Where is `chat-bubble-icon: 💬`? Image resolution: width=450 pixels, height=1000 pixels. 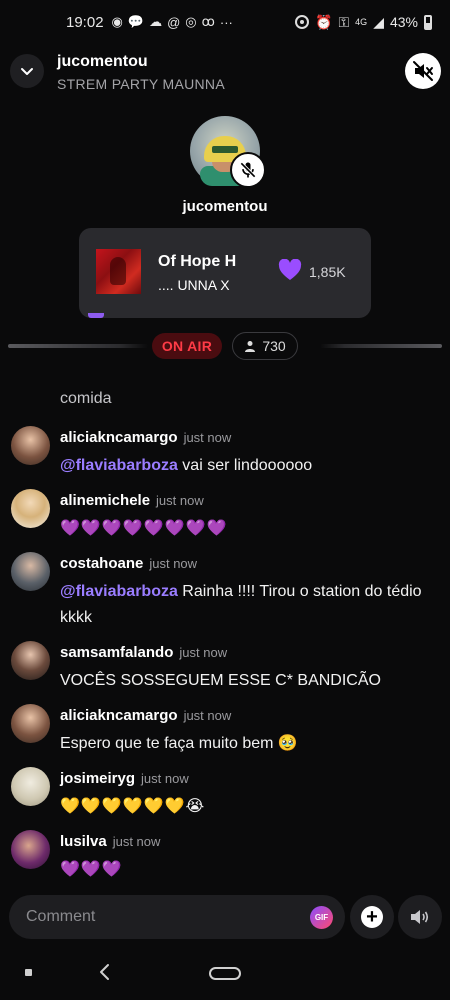 chat-bubble-icon: 💬 is located at coordinates (136, 21).